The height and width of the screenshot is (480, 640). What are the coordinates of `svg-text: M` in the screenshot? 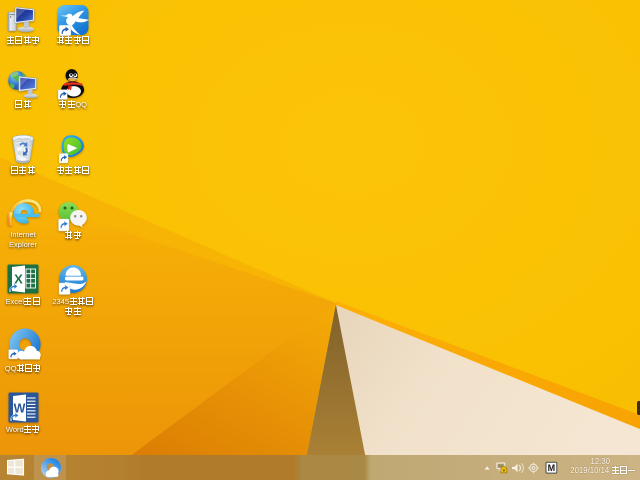 It's located at (552, 468).